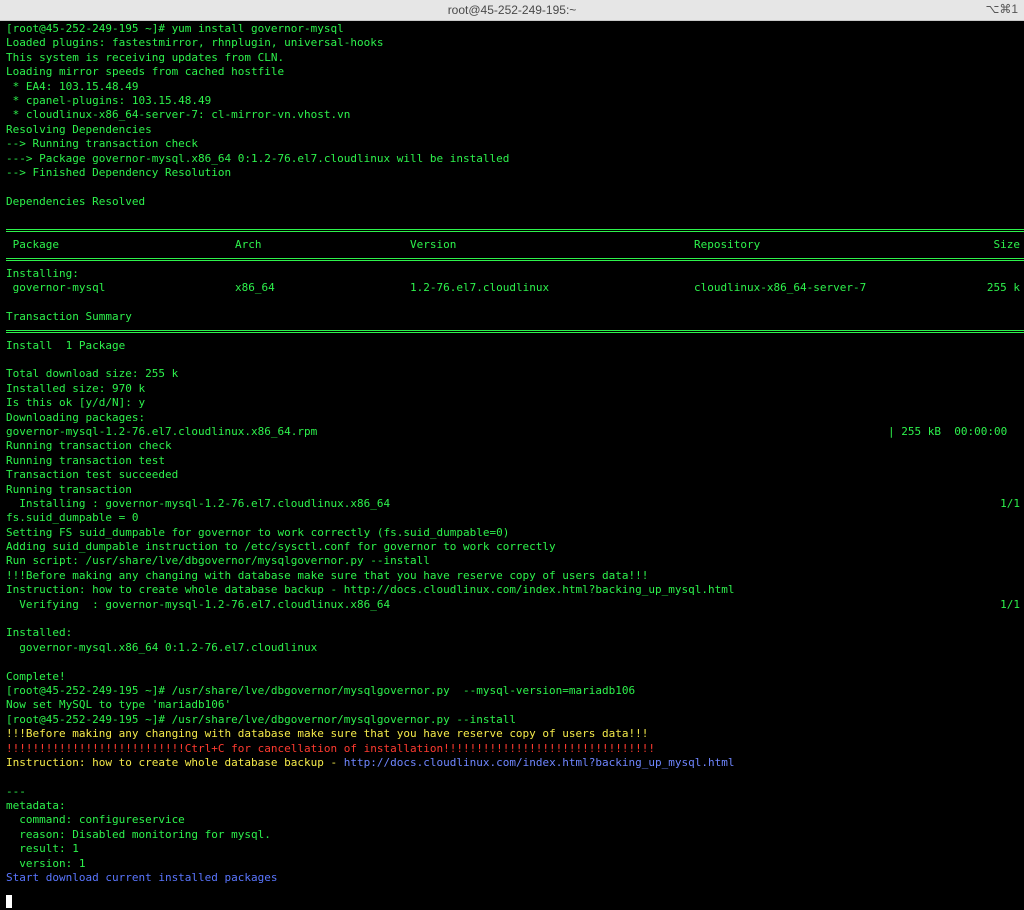 This screenshot has height=910, width=1024. I want to click on header-size: Size, so click(1007, 244).